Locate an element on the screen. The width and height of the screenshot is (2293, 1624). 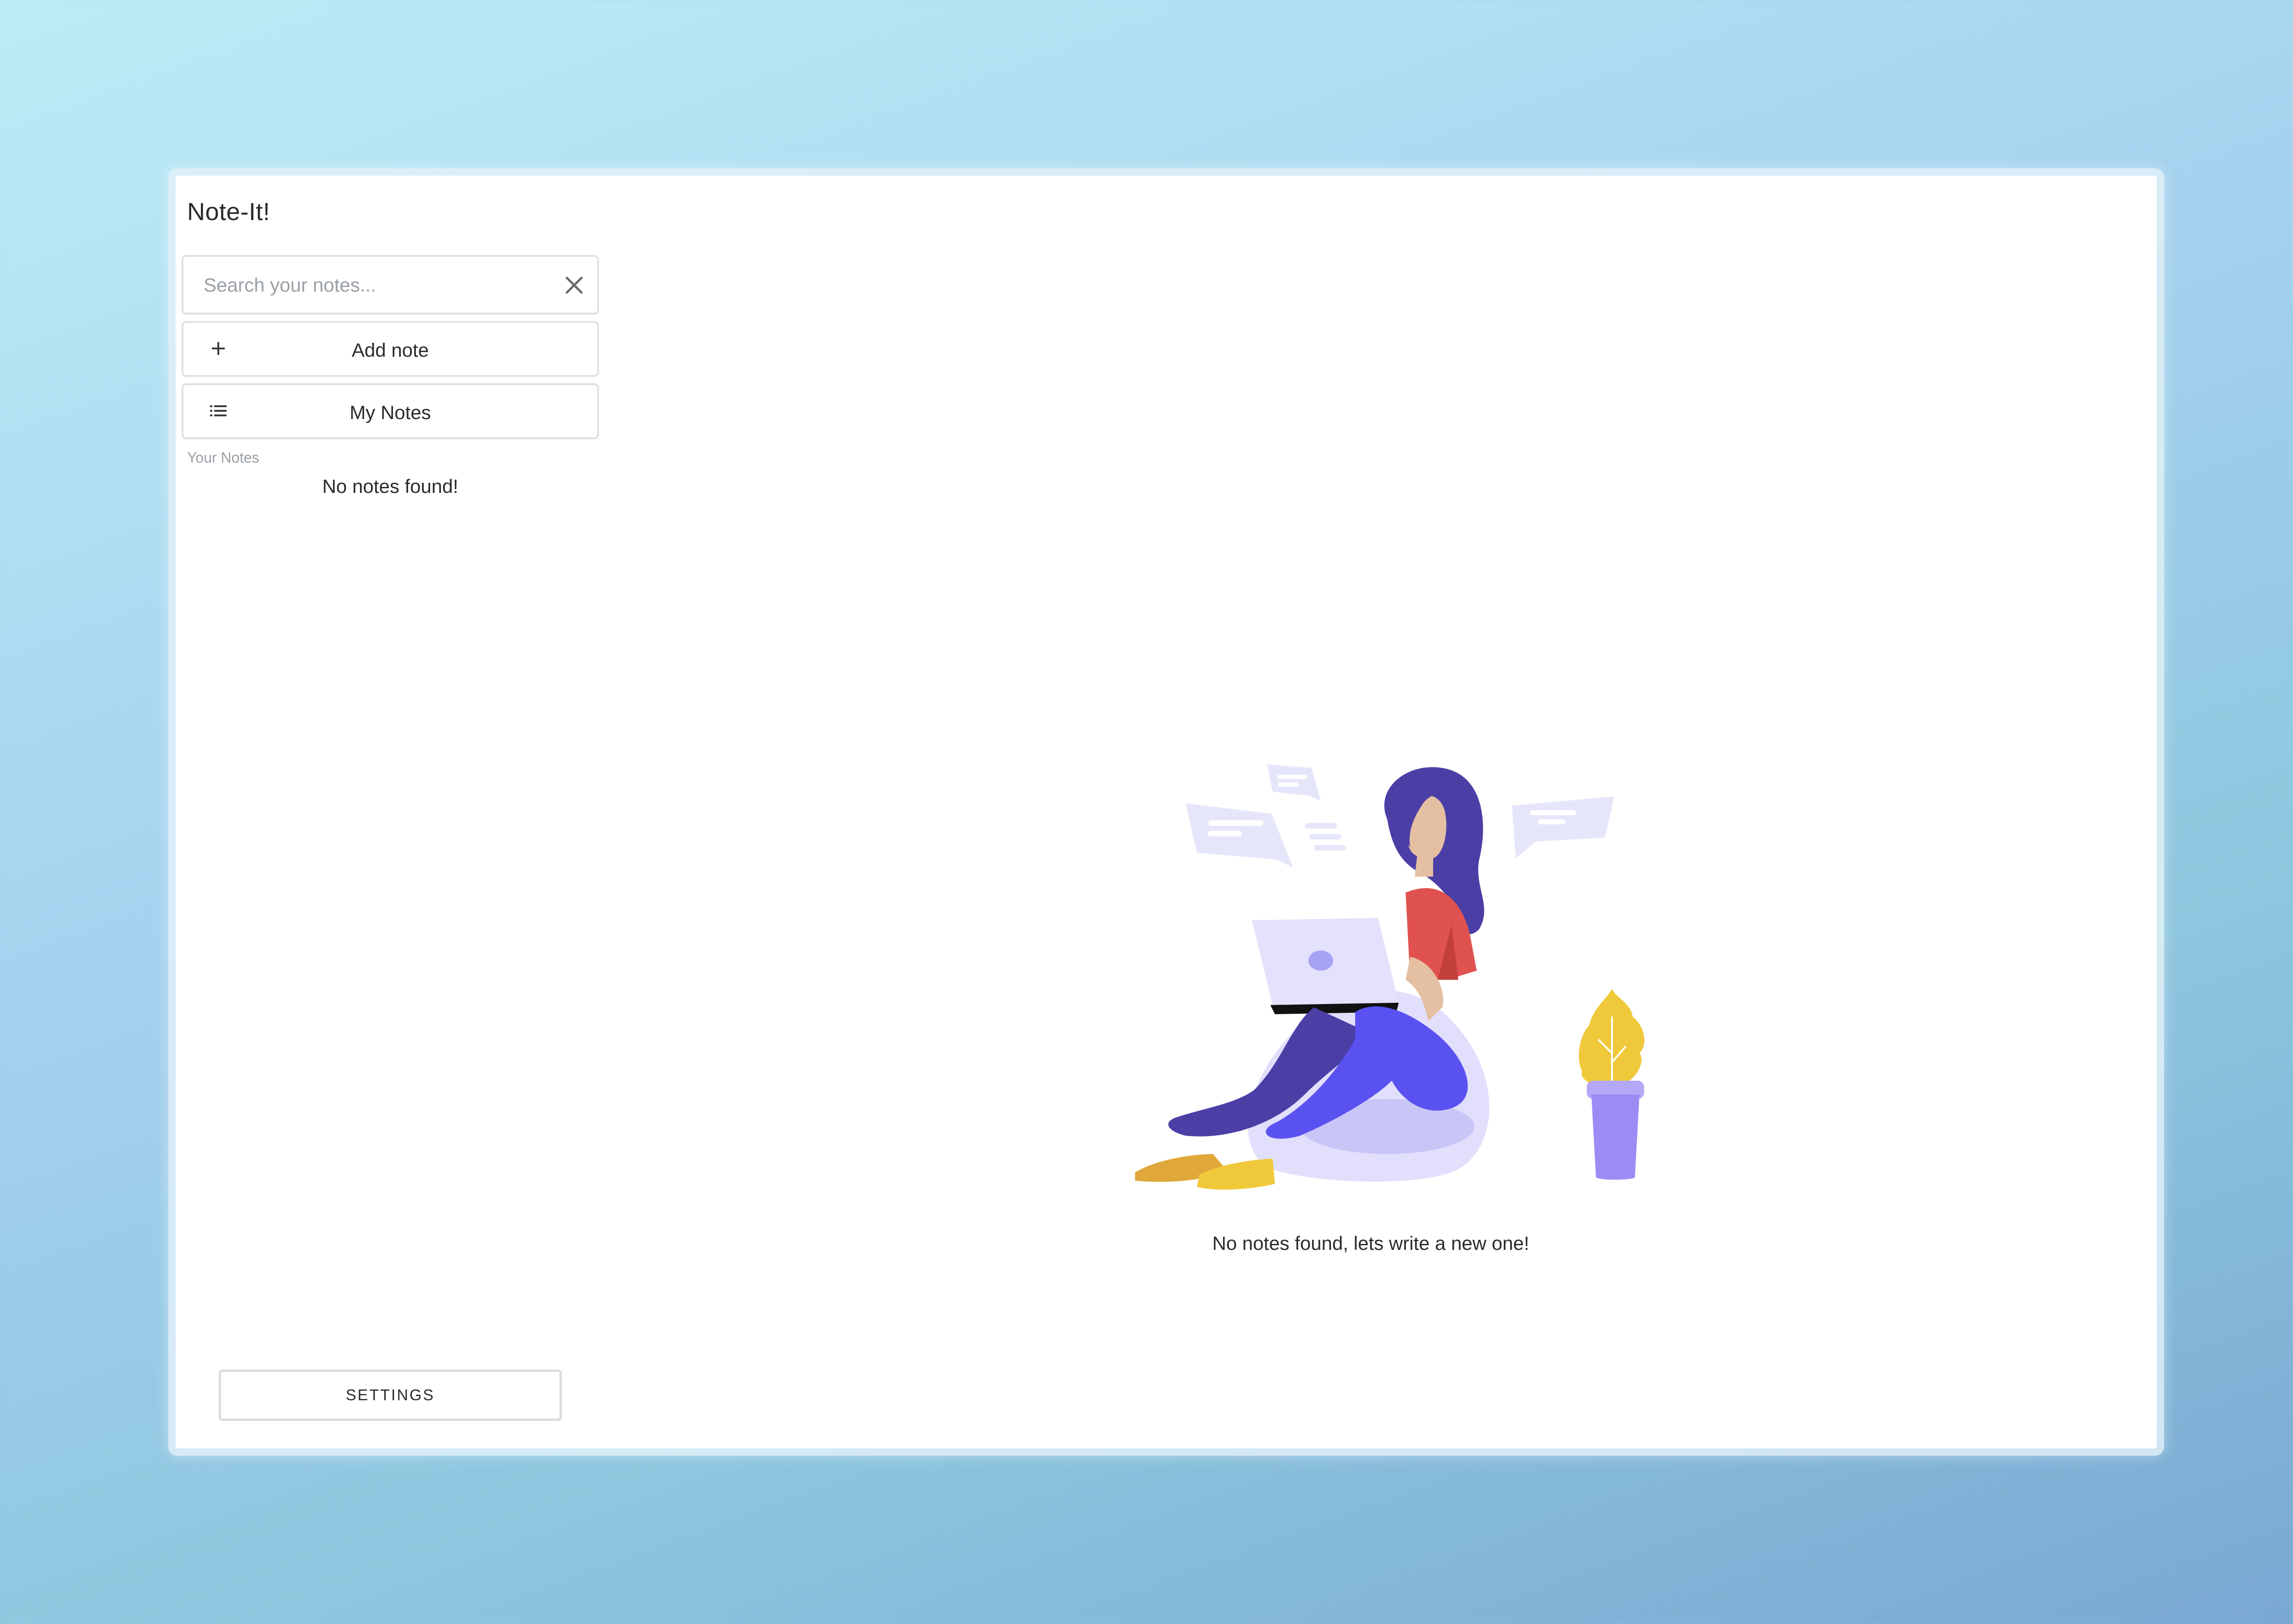
add-note-button: Add note is located at coordinates (390, 349).